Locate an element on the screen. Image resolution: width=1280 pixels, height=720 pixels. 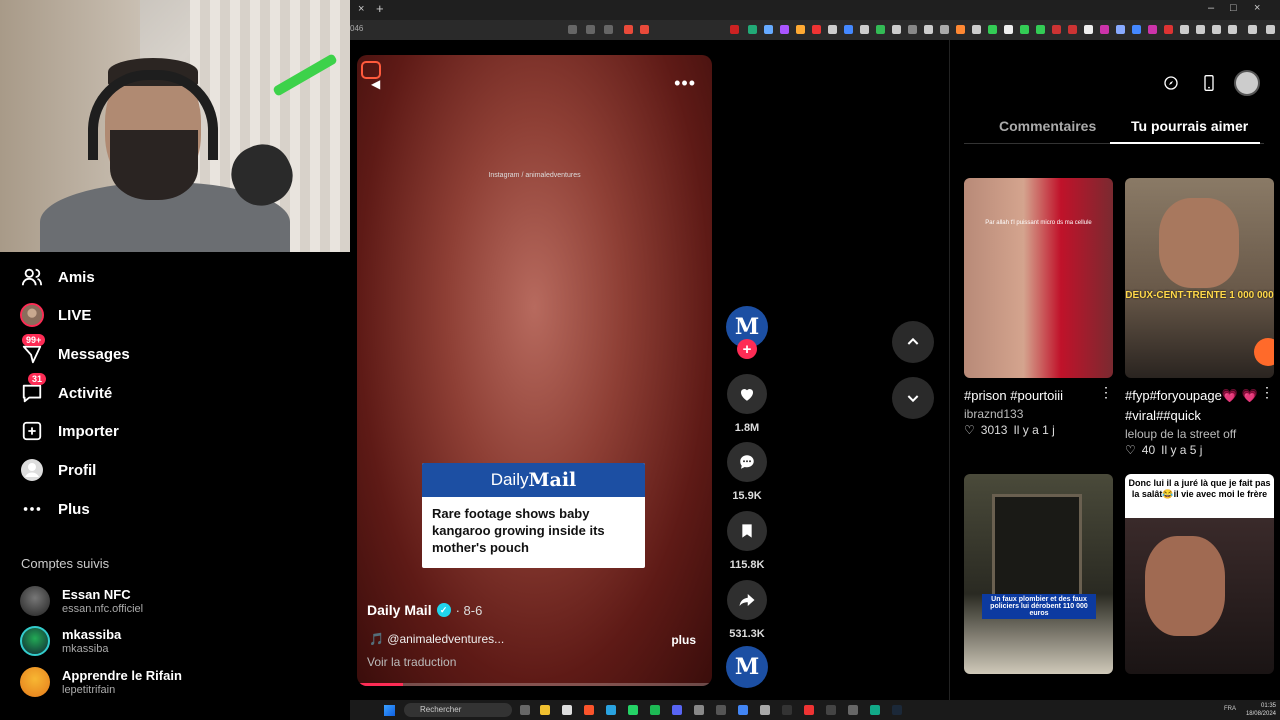
followed-account: Essan NFC essan.nfc.officiel is located at coordinates (81, 601).